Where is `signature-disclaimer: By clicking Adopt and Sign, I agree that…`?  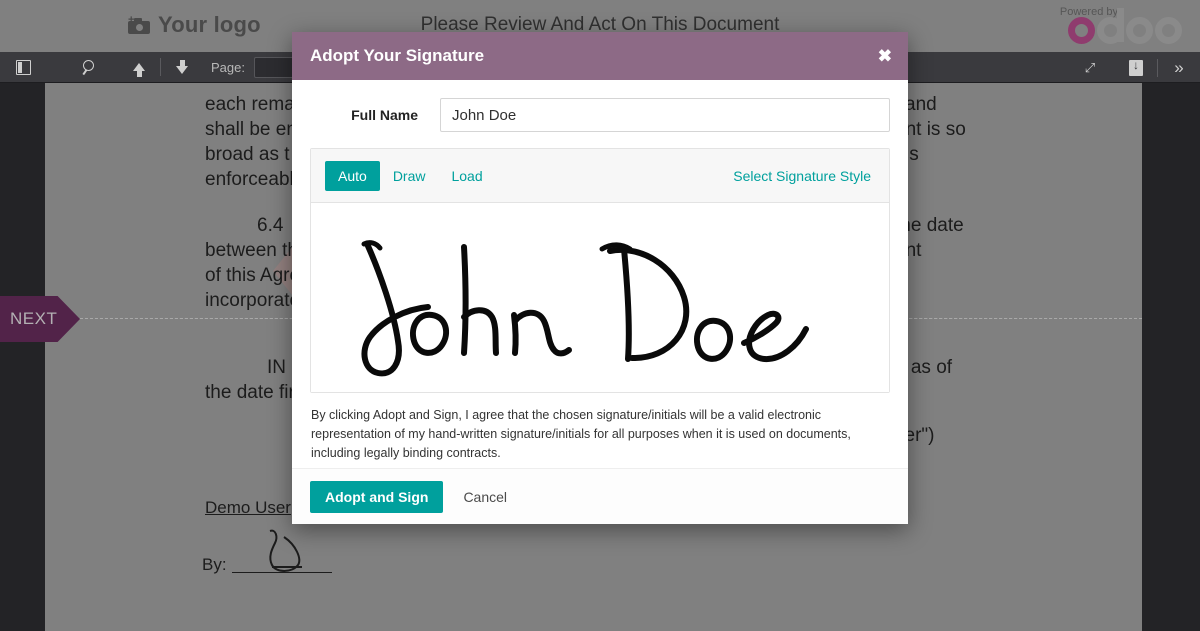
signature-disclaimer: By clicking Adopt and Sign, I agree that… is located at coordinates (581, 434).